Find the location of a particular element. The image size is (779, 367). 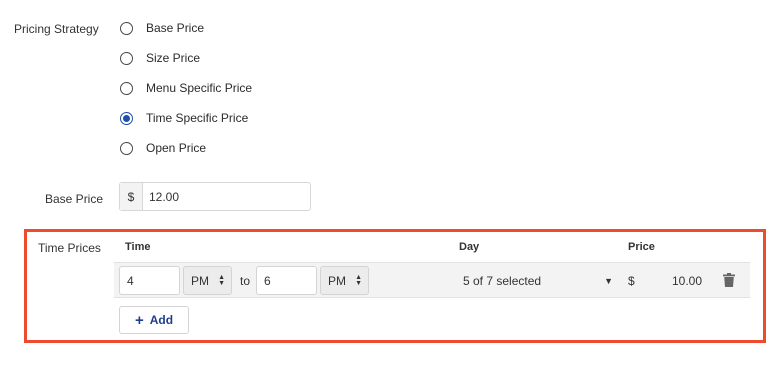

radio-label: Time Specific Price is located at coordinates (197, 118).